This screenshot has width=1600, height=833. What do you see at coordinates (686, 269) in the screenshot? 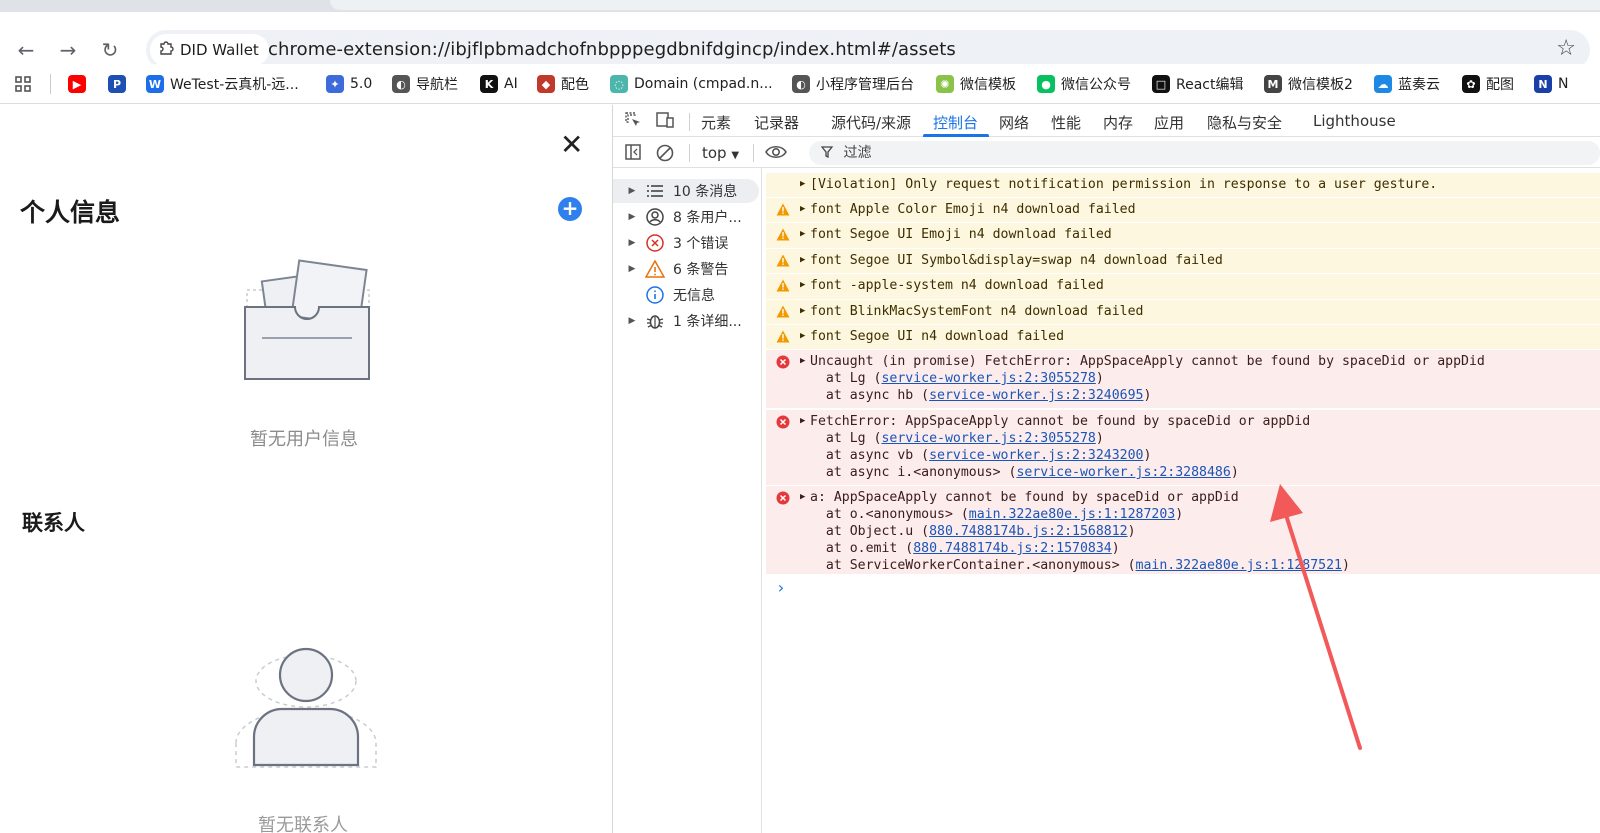
I see `sidebar-filter-item: ▶ 6 条警告` at bounding box center [686, 269].